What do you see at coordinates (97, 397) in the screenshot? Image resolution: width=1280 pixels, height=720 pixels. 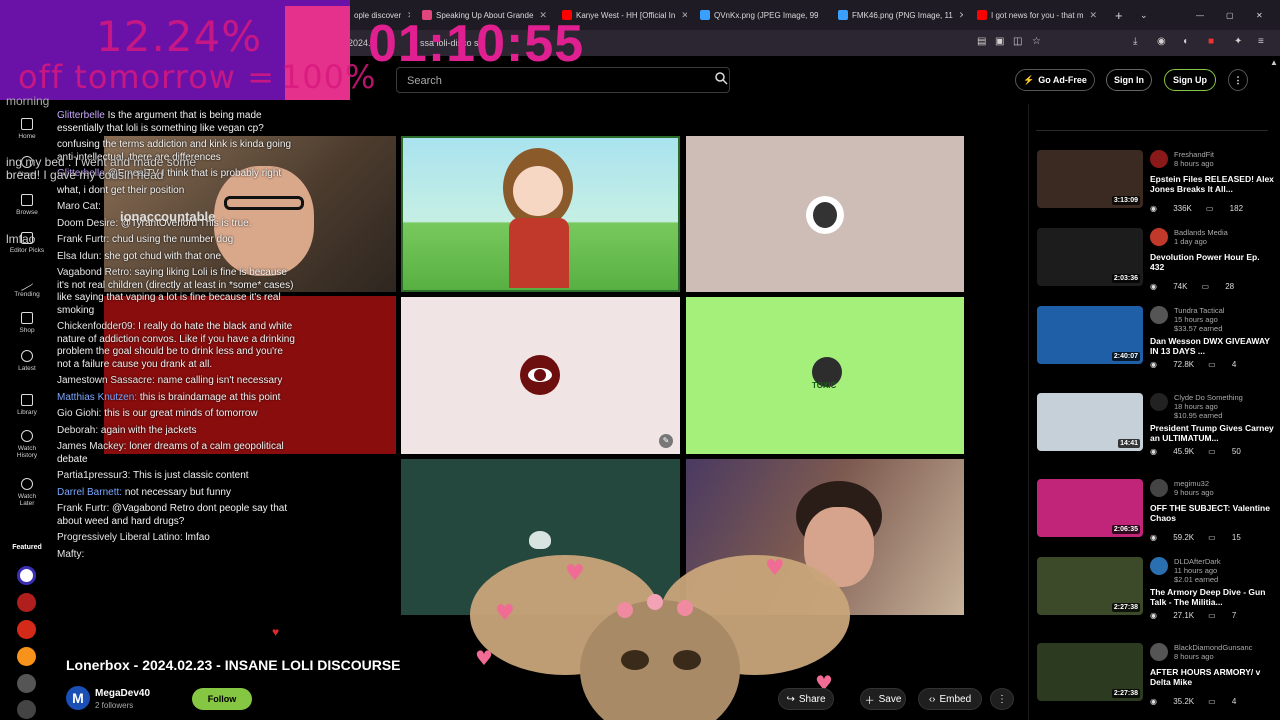 I see `chat-username: Matthias Knutzen:` at bounding box center [97, 397].